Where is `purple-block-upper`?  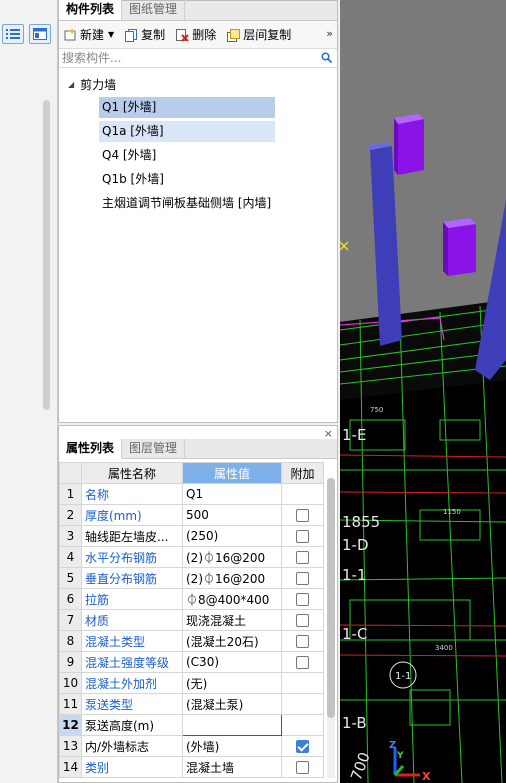 purple-block-upper is located at coordinates (409, 144).